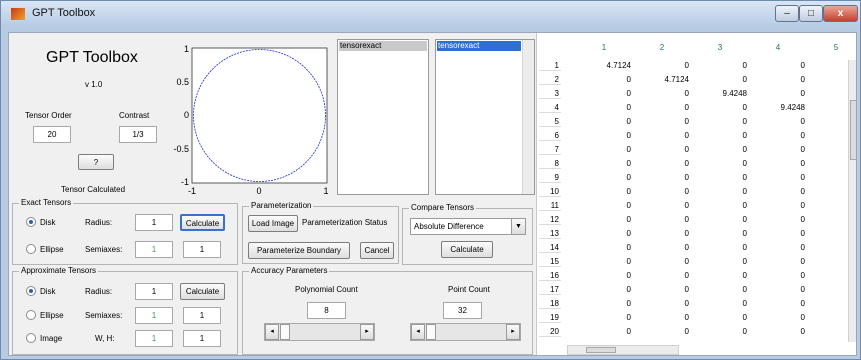 The image size is (861, 360). Describe the element at coordinates (485, 117) in the screenshot. I see `tensor-list-right: tensorexact` at that location.